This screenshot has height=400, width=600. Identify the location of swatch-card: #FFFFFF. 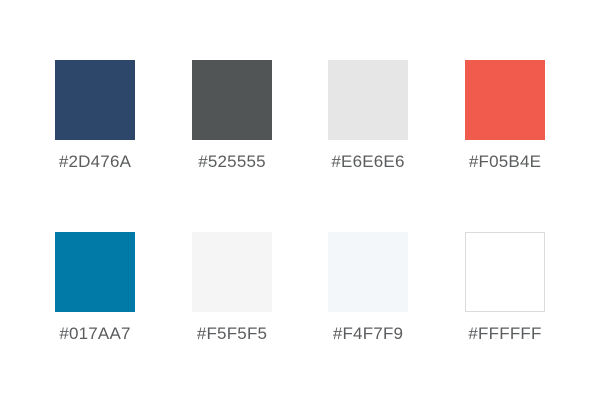
(505, 292).